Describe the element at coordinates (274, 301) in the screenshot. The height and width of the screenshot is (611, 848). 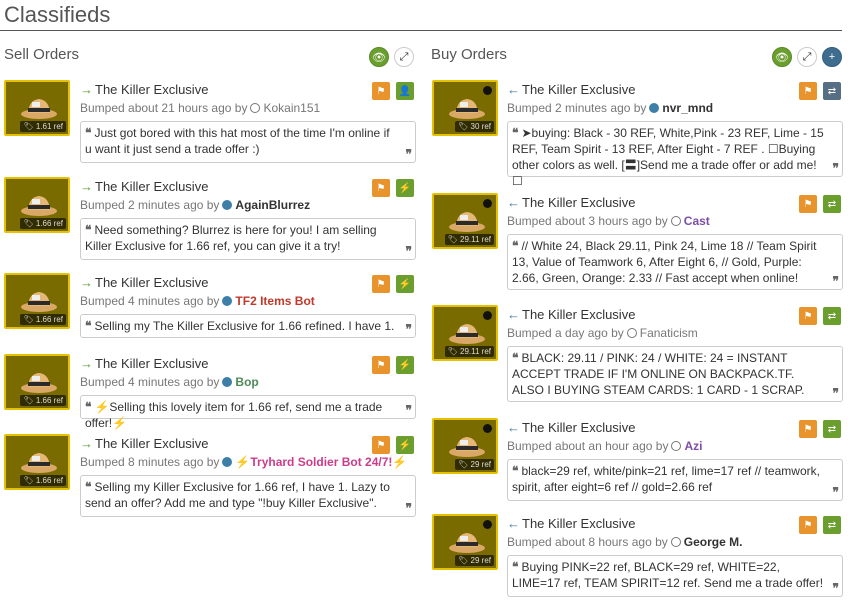
I see `user-link: TF2 Items Bot` at that location.